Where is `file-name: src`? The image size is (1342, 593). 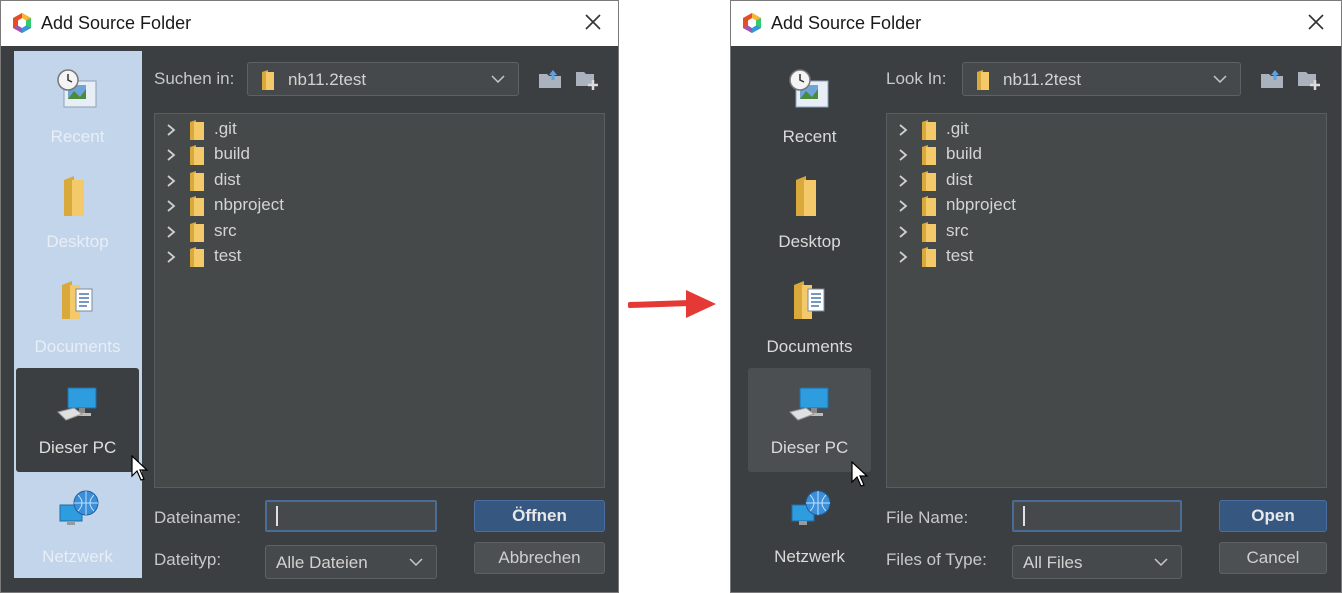
file-name: src is located at coordinates (225, 230).